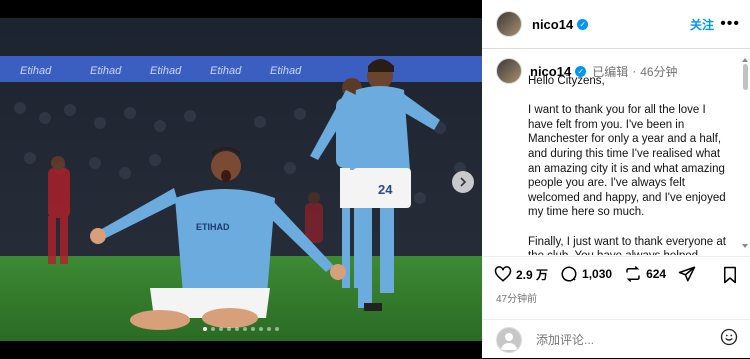 The width and height of the screenshot is (750, 359). I want to click on verified-badge-icon: ✓, so click(583, 24).